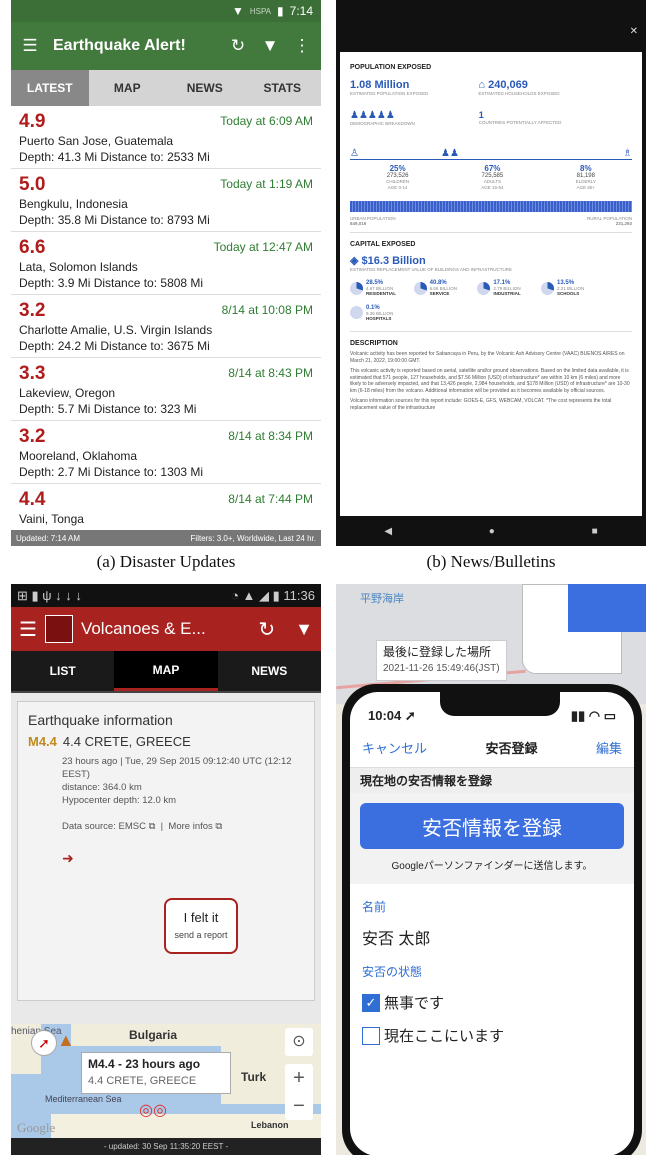  Describe the element at coordinates (385, 715) in the screenshot. I see `clock: 10:04` at that location.